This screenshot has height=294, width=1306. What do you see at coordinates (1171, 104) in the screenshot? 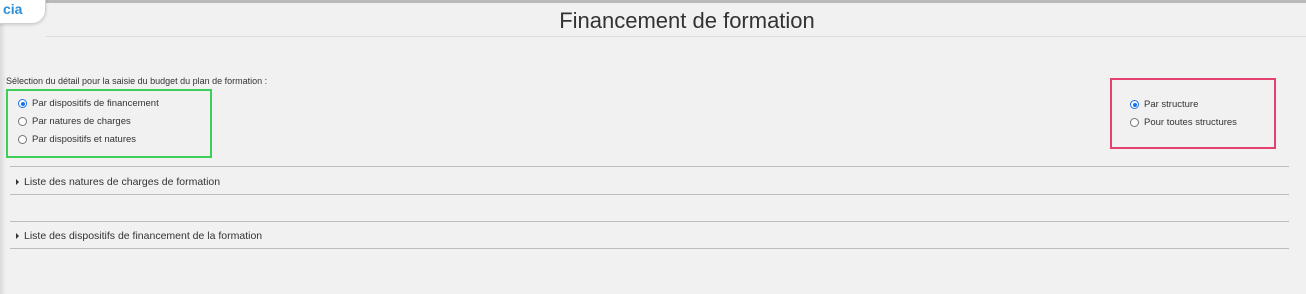
I see `radio-label: Par structure` at bounding box center [1171, 104].